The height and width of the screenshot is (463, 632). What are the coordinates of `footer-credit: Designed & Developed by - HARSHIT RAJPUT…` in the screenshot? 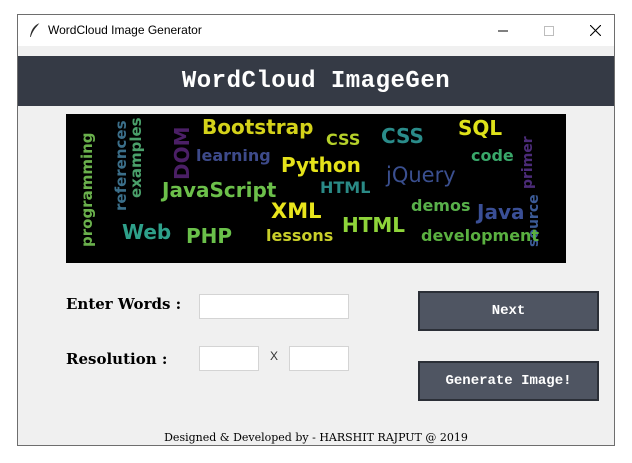 It's located at (316, 437).